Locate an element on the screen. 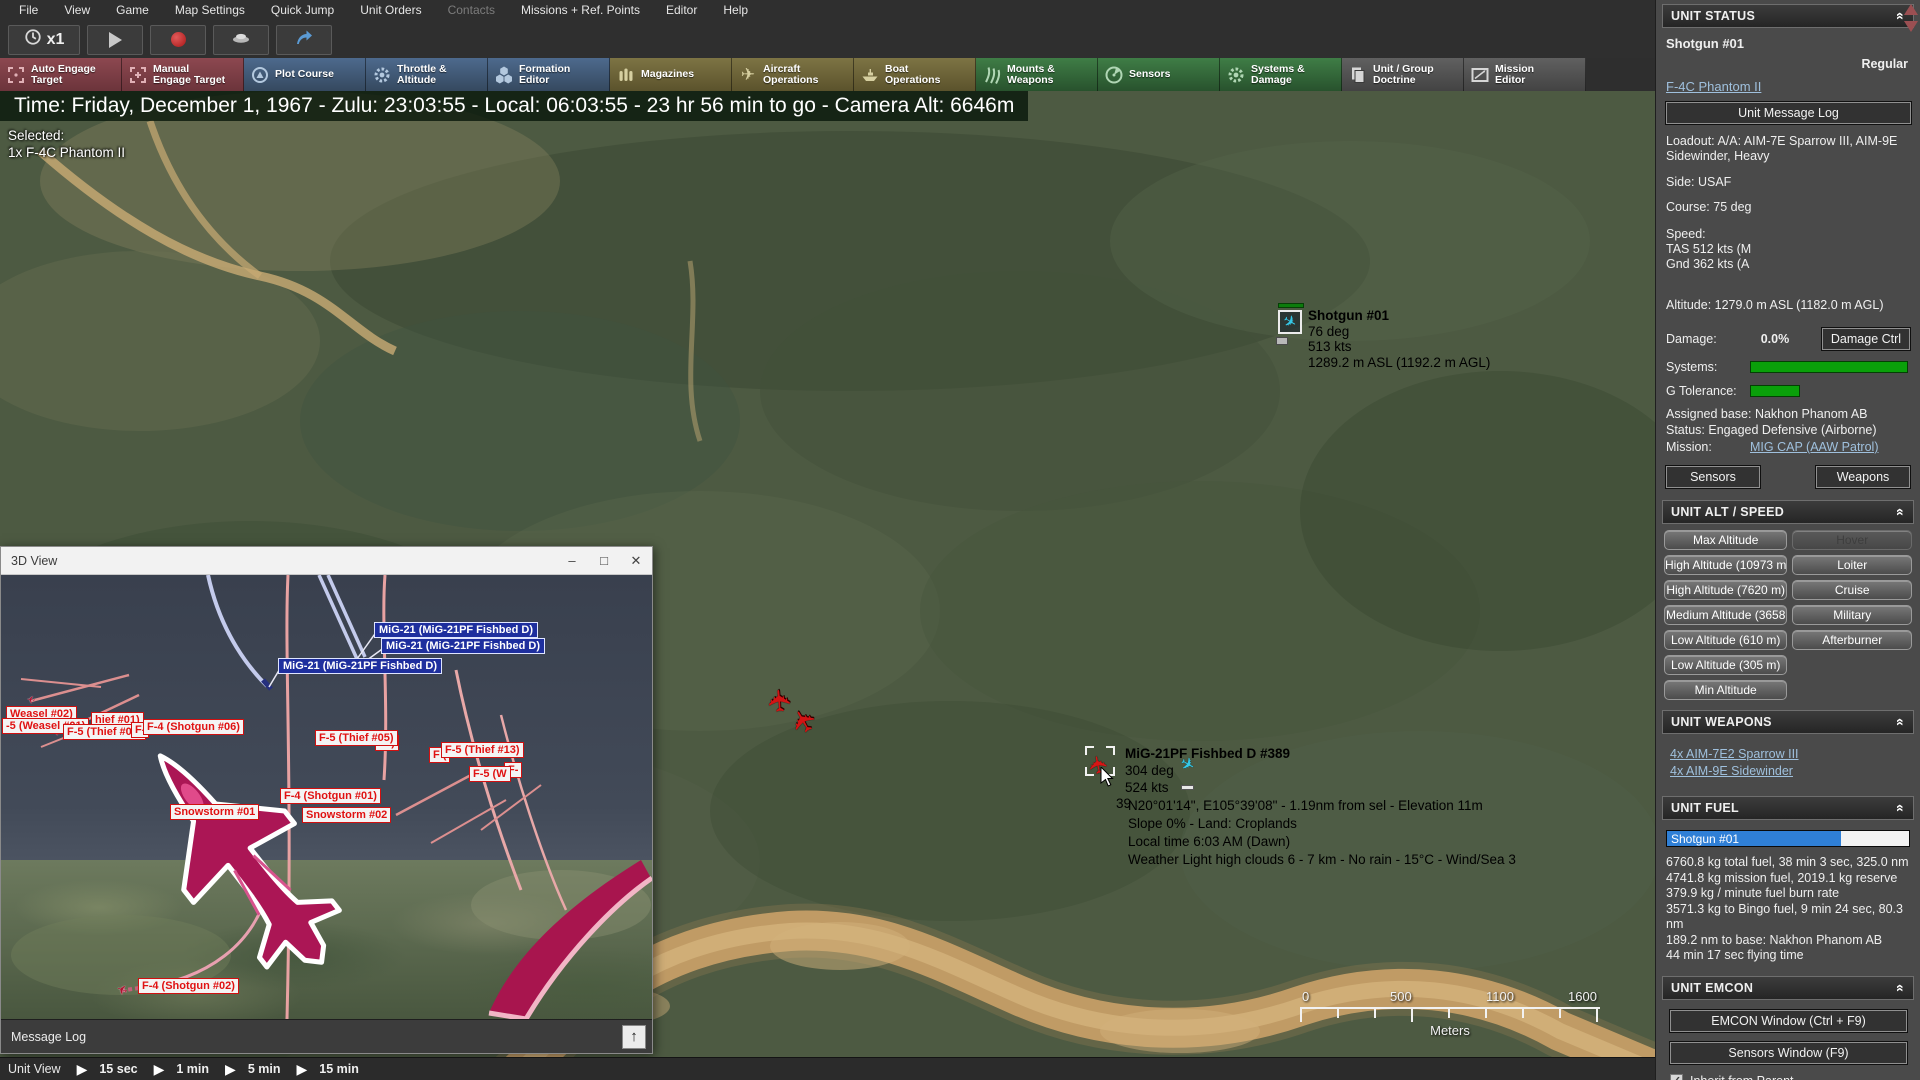  damage-row: Damage: 0.0% Damage Ctrl is located at coordinates (1788, 339).